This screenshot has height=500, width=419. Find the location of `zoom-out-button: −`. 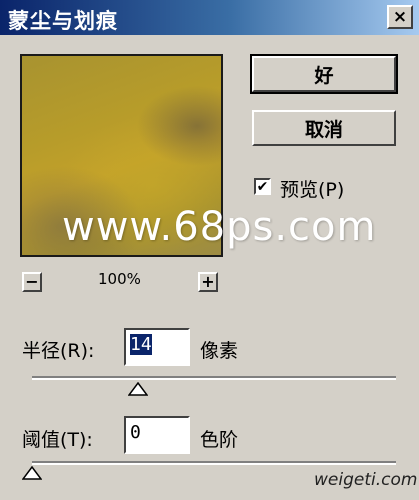

zoom-out-button: − is located at coordinates (32, 282).